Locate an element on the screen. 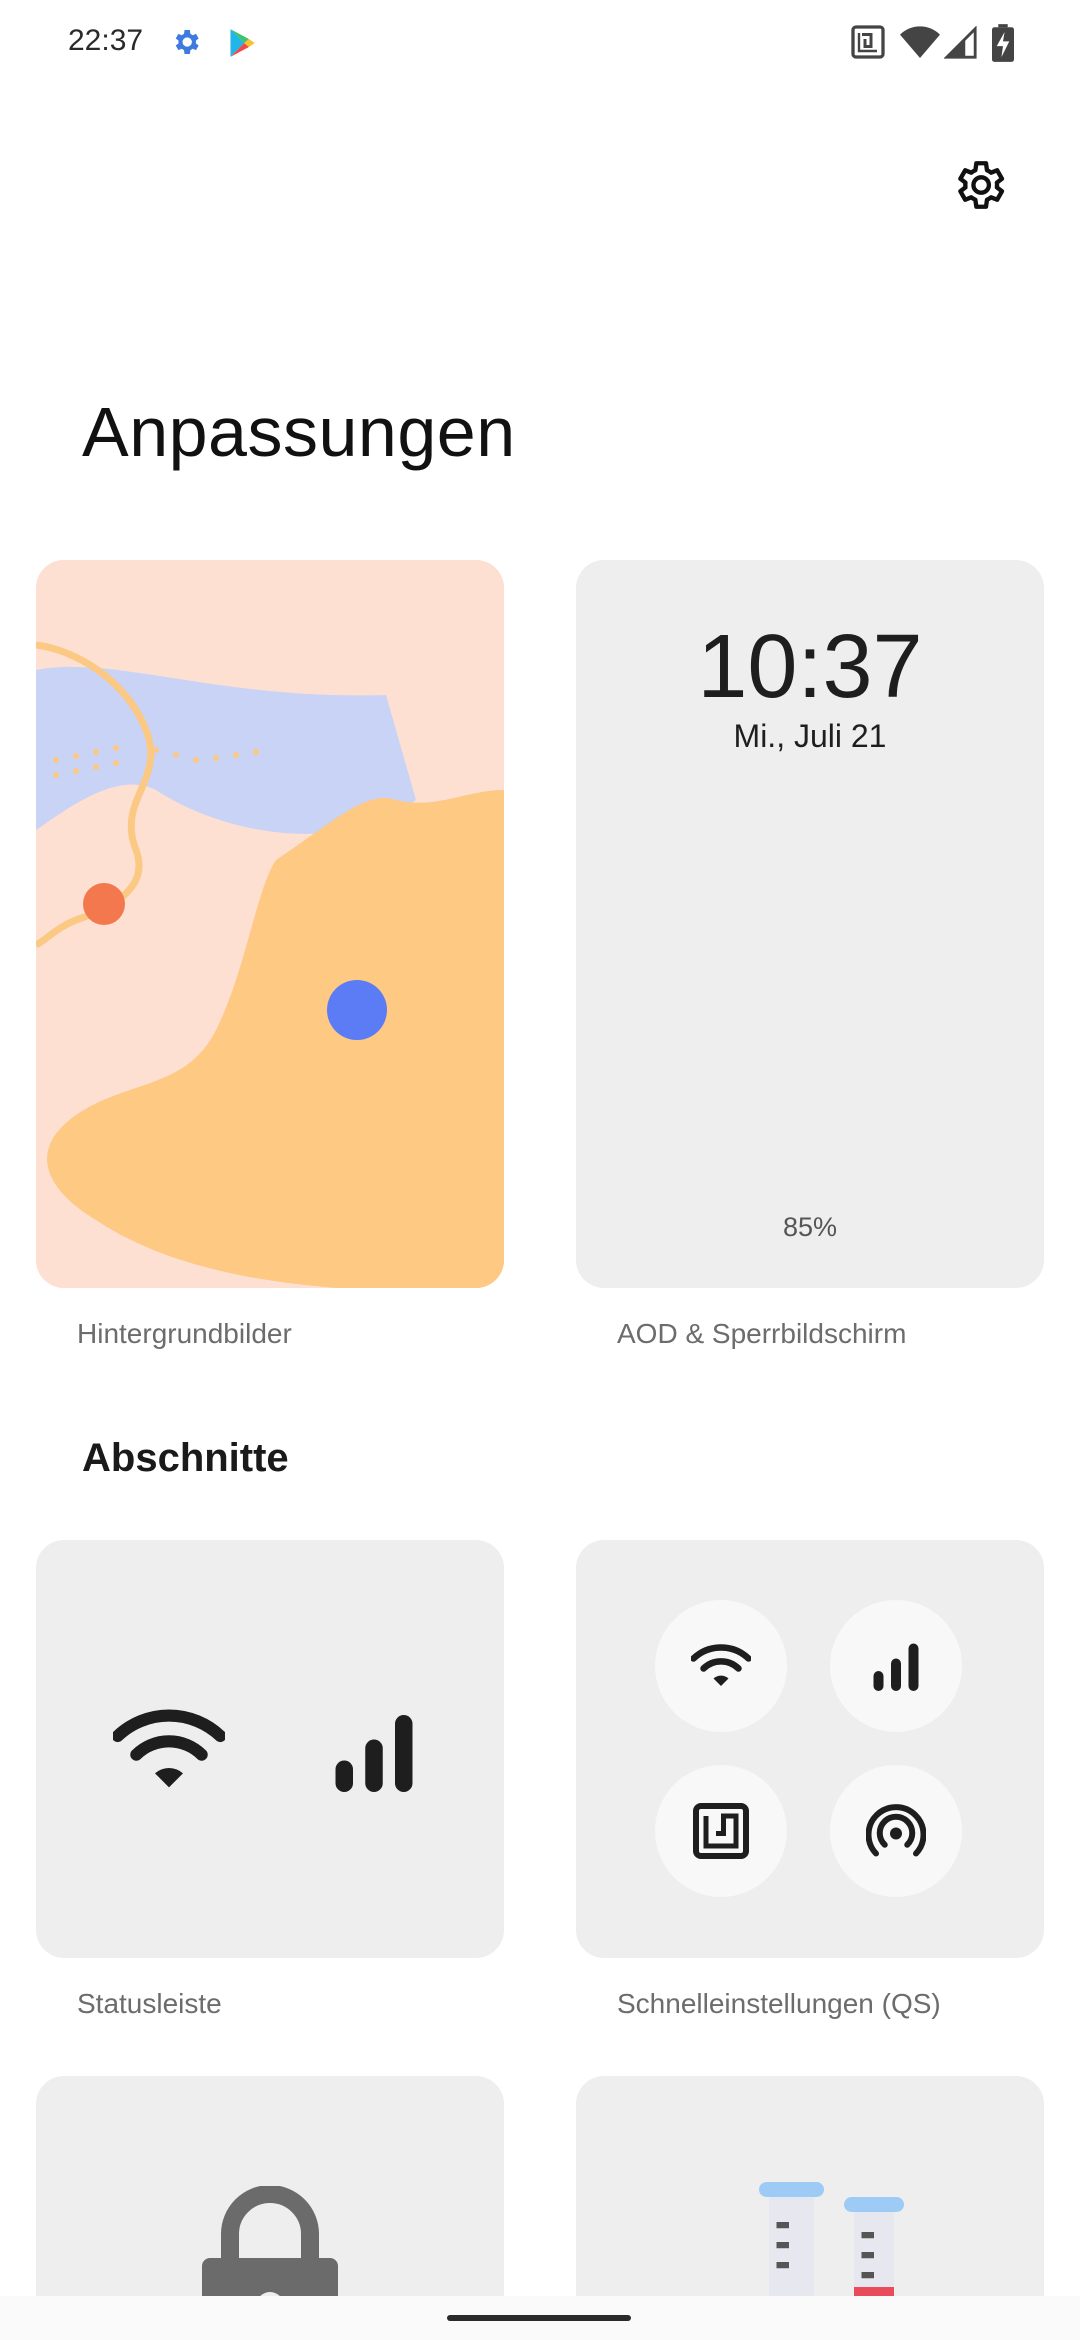 This screenshot has height=2340, width=1080. qs-tile-hotspot is located at coordinates (896, 1831).